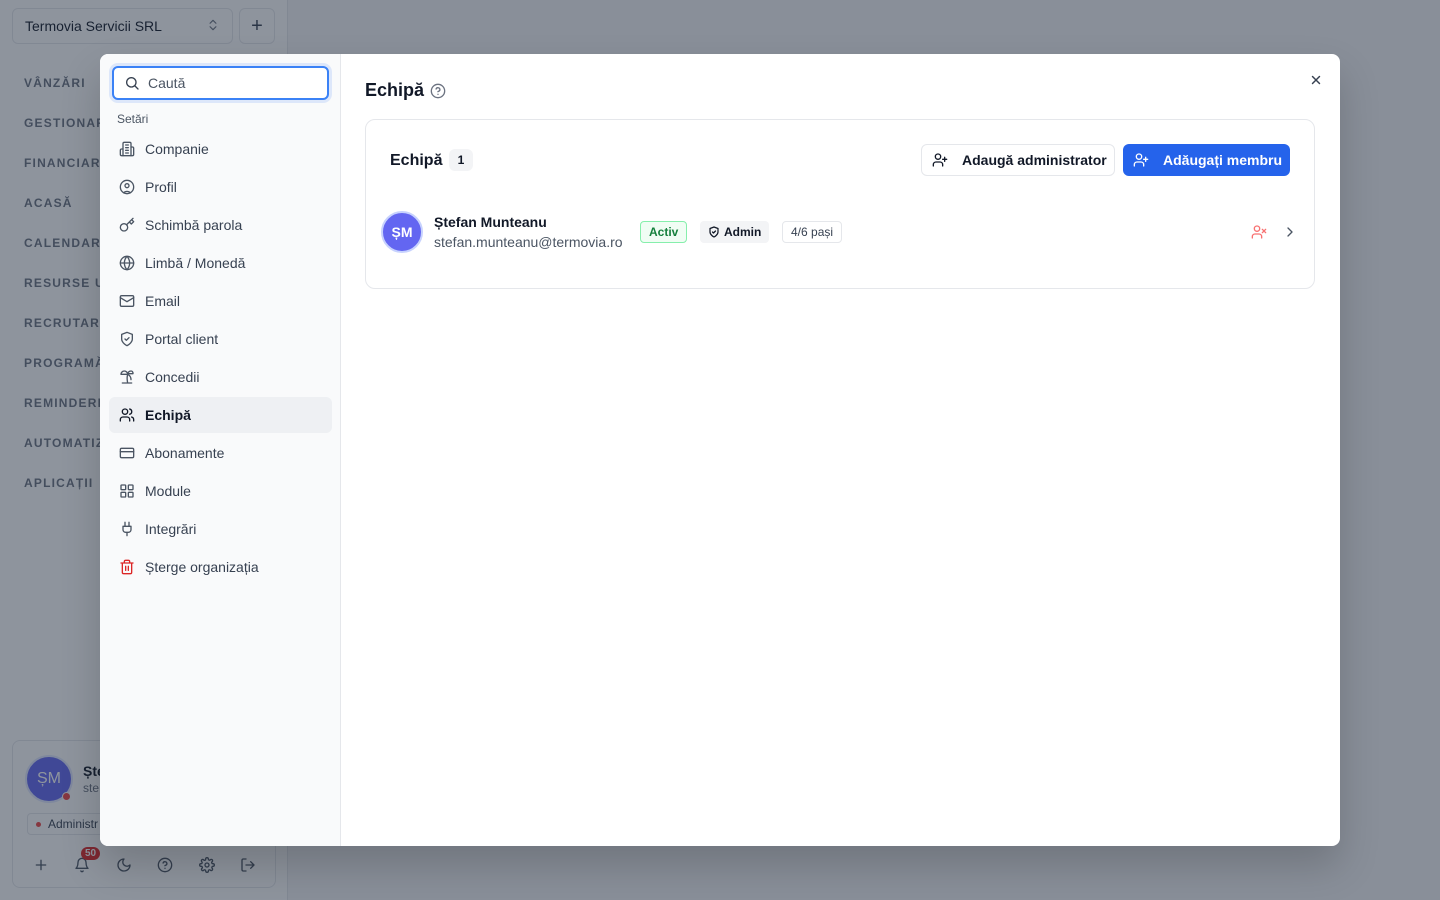 The image size is (1440, 900). What do you see at coordinates (168, 415) in the screenshot?
I see `settings-item-label: Echipă` at bounding box center [168, 415].